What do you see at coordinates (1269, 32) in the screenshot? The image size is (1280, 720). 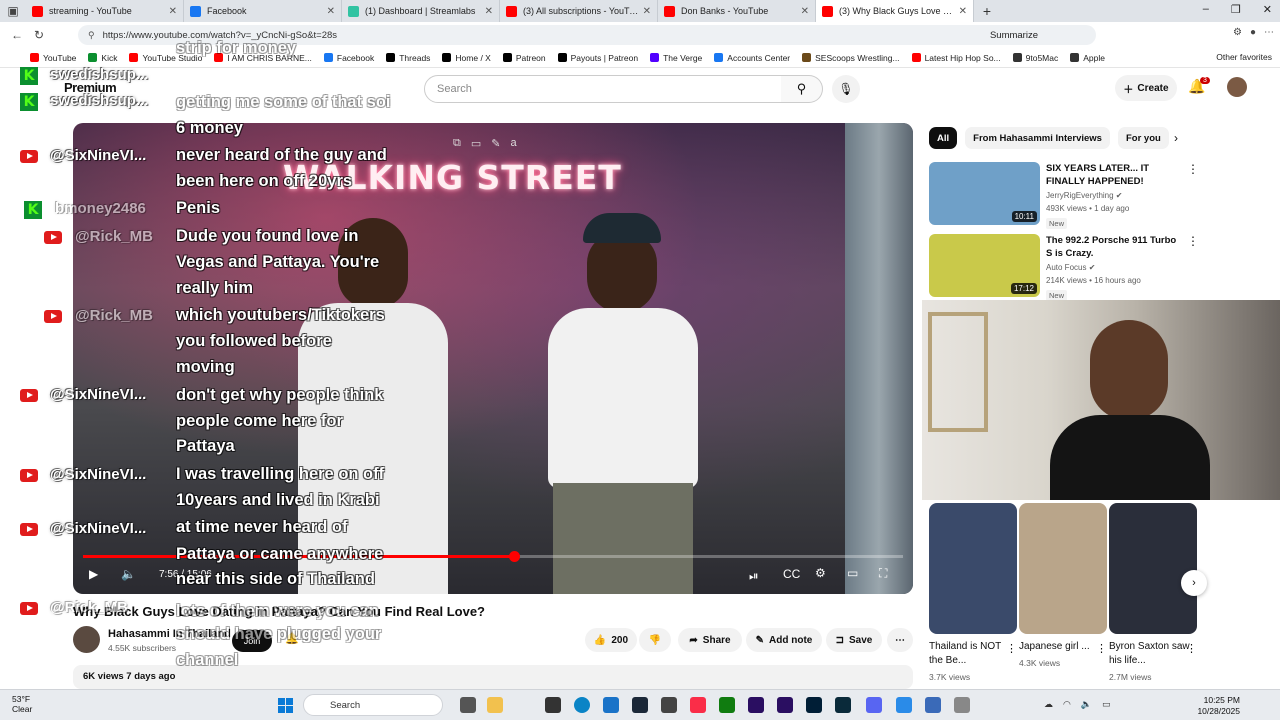 I see `menu-icon: ⋯` at bounding box center [1269, 32].